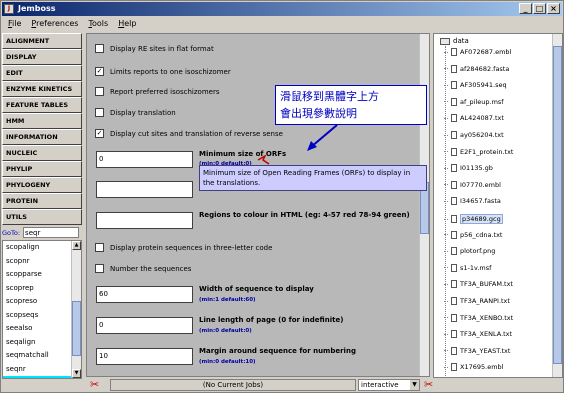  I want to click on orf-size-input: 0, so click(144, 159).